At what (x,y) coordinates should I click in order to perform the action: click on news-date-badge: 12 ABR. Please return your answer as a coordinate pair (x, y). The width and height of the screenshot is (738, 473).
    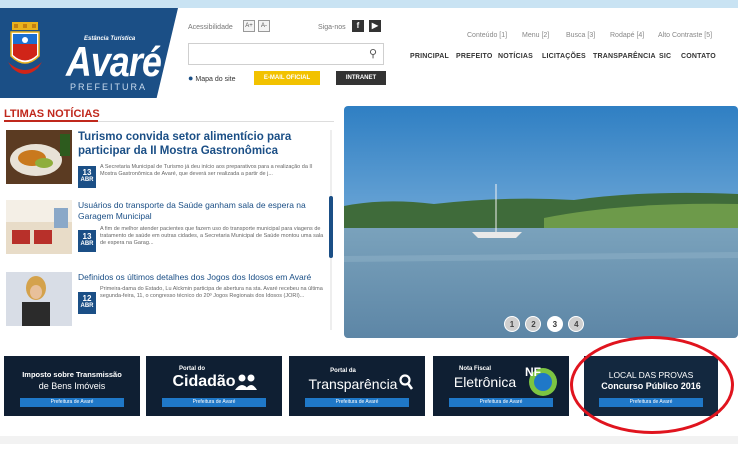
    Looking at the image, I should click on (87, 303).